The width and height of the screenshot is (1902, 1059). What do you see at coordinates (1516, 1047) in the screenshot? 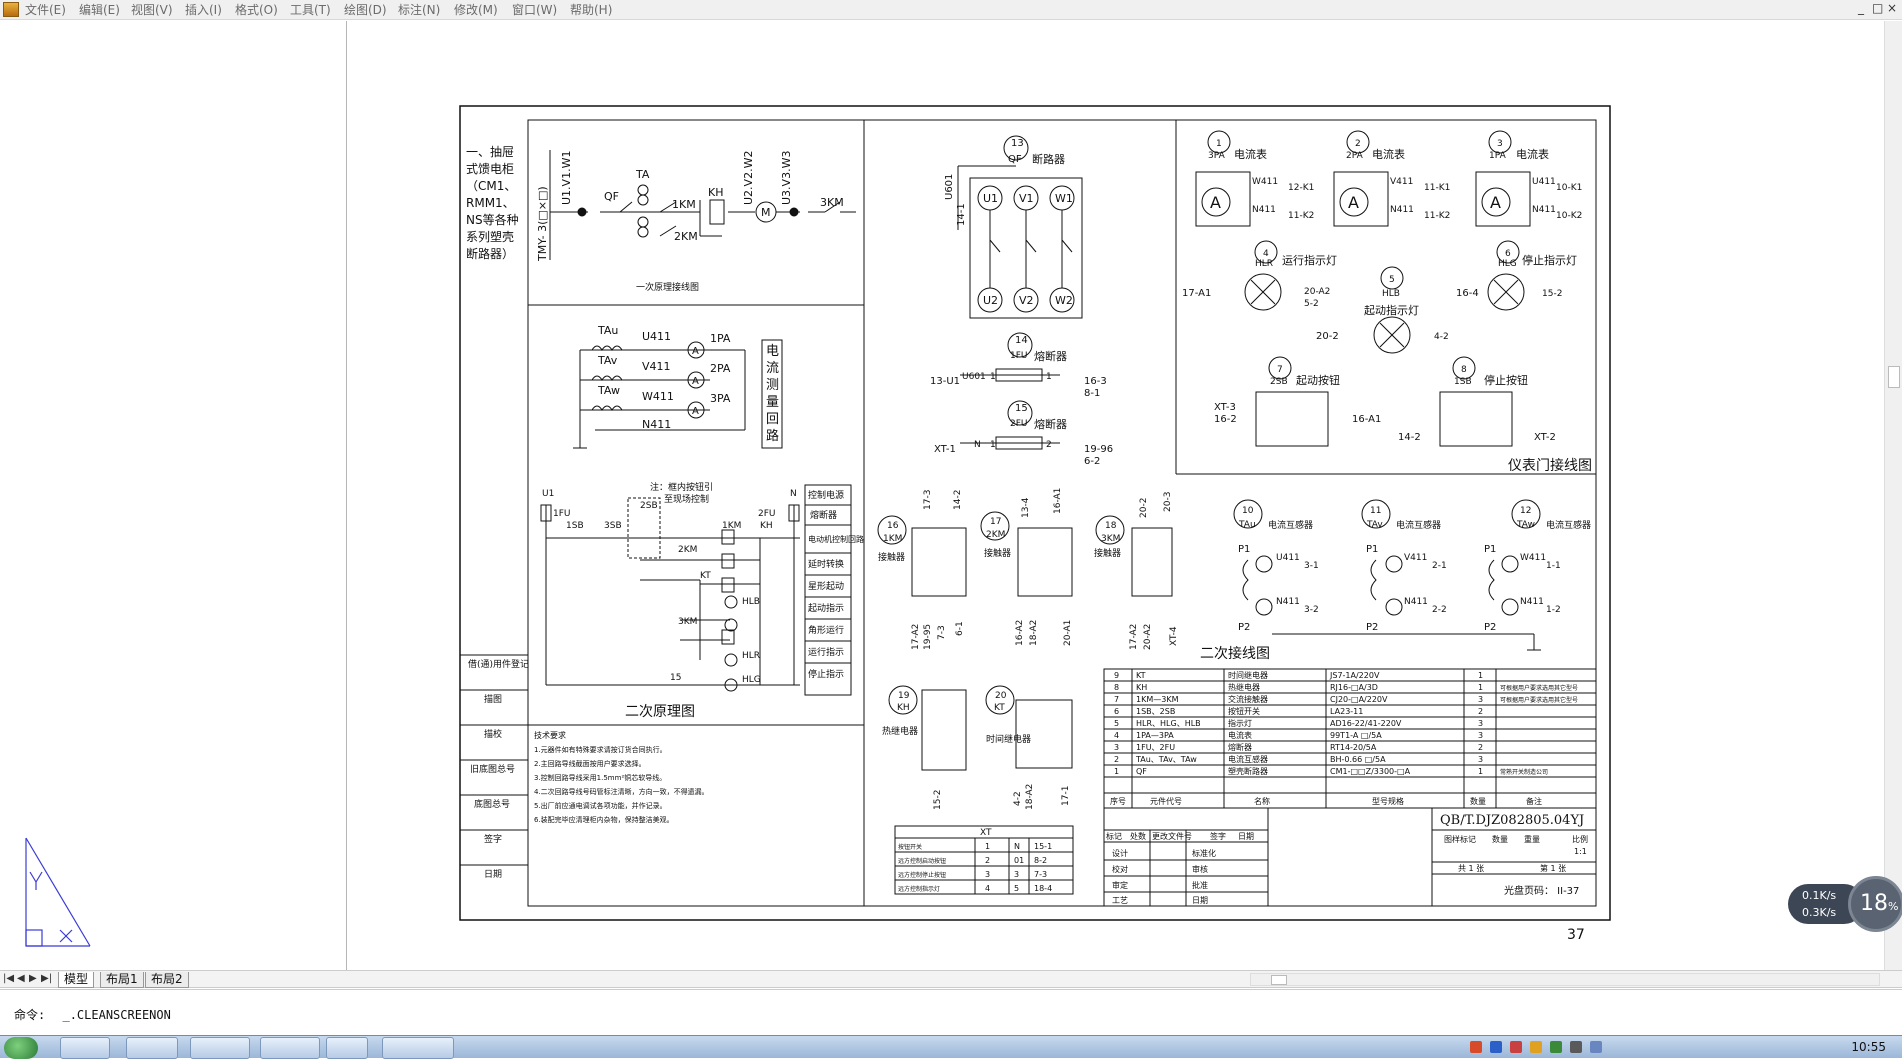
I see `tray-red-icon` at bounding box center [1516, 1047].